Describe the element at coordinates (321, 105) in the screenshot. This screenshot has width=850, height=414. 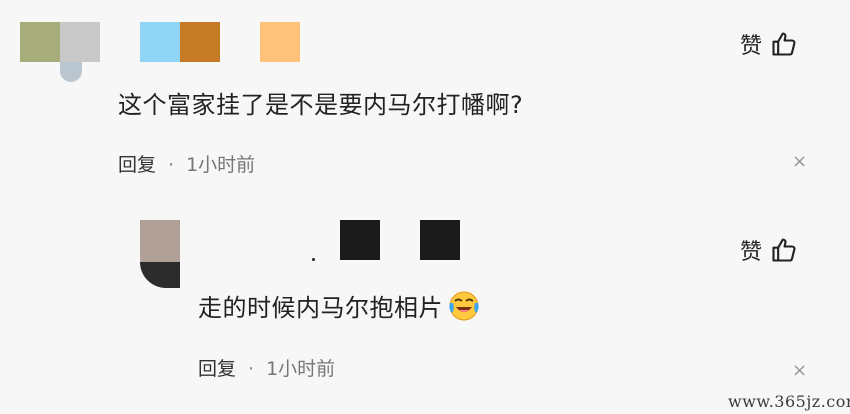
I see `comment-text: 这个富家挂了是不是要内马尔打幡啊?` at that location.